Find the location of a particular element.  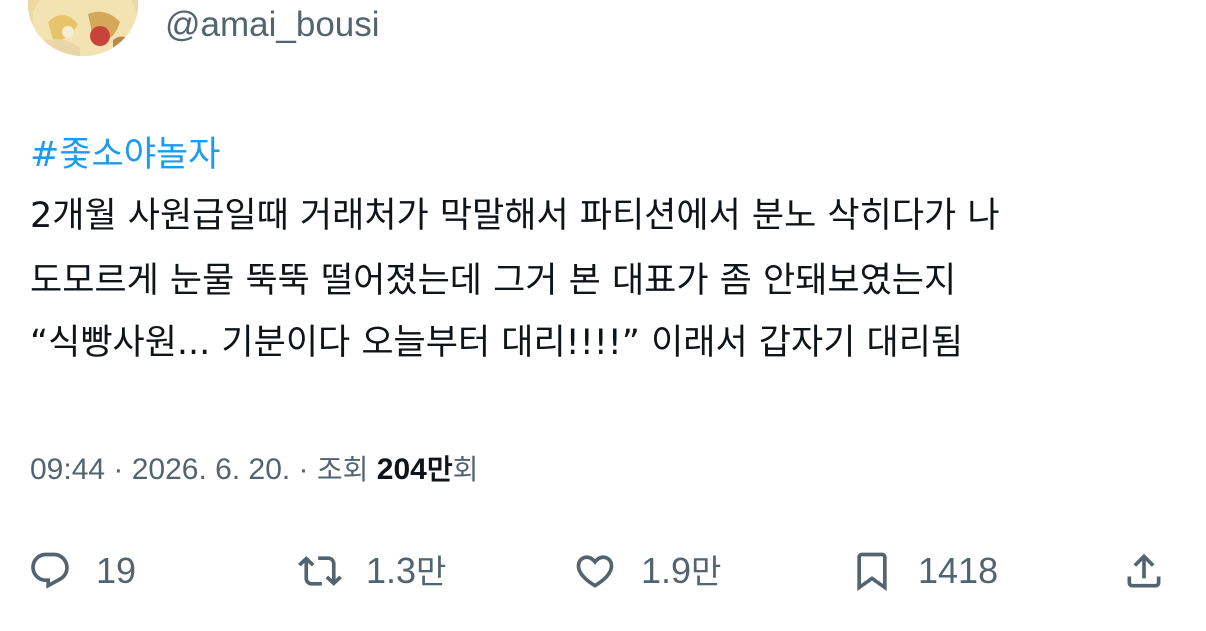

reply-button: 19 is located at coordinates (82, 571).